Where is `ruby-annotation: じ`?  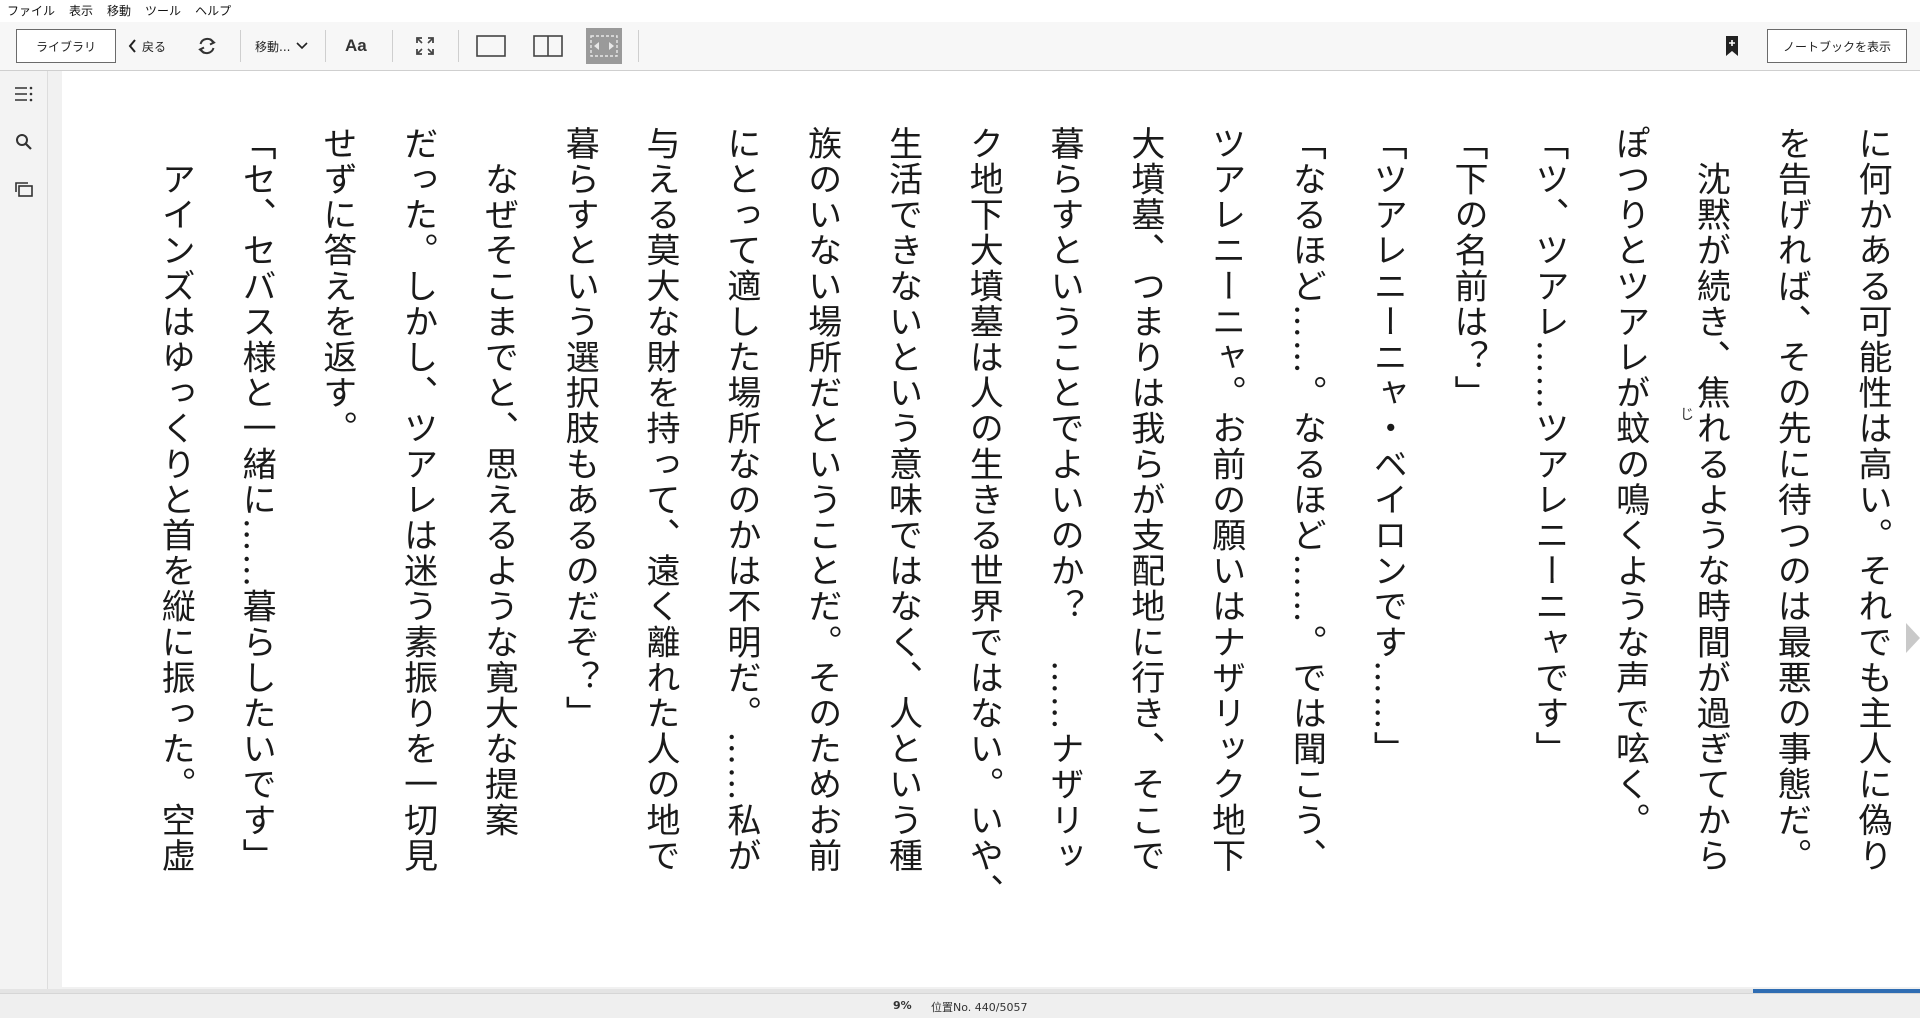 ruby-annotation: じ is located at coordinates (1687, 415).